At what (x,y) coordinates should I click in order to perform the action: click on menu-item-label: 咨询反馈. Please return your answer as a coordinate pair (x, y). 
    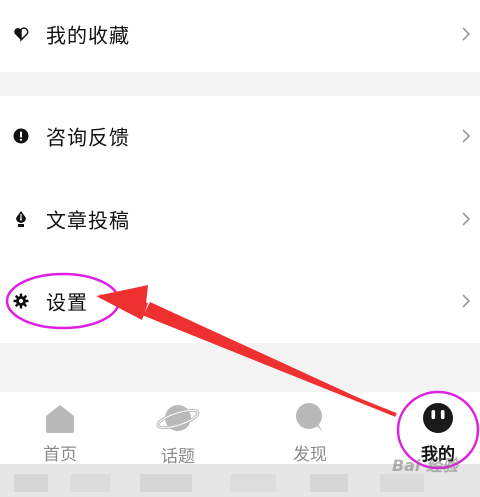
    Looking at the image, I should click on (88, 137).